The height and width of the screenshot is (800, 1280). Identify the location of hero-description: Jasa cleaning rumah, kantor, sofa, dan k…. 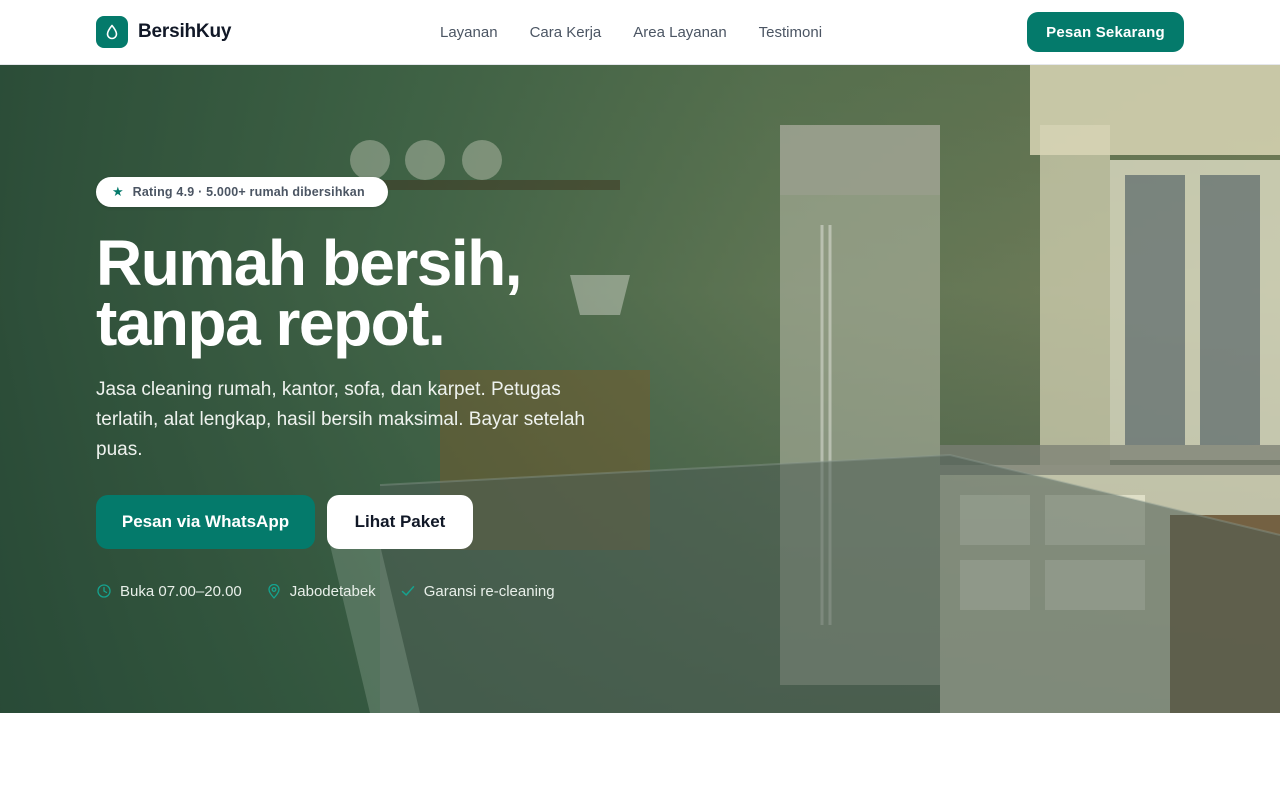
(340, 419).